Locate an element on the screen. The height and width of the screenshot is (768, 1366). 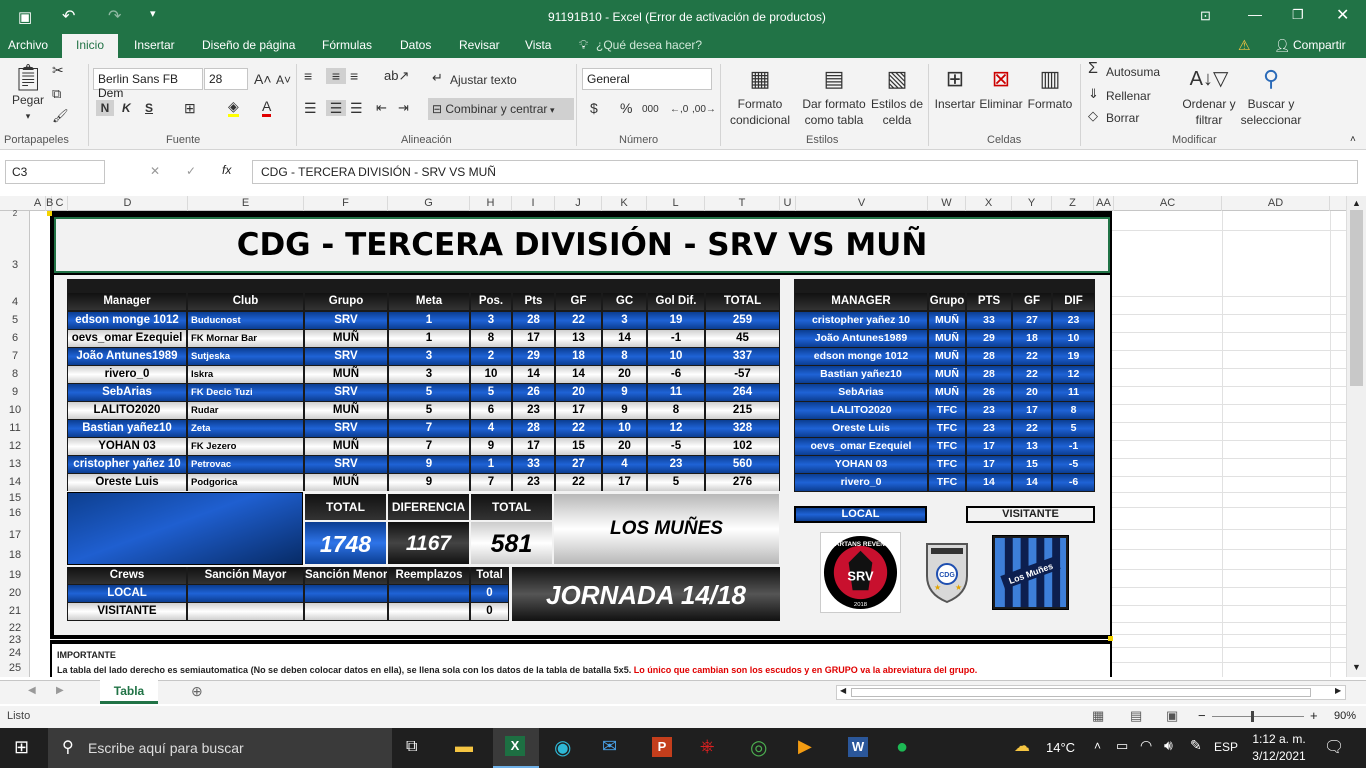
scroll-up-icon: ▲ is located at coordinates (1356, 203).